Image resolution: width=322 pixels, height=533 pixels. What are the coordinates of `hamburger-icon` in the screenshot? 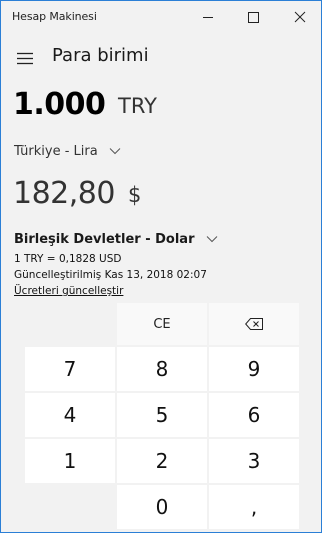 It's located at (25, 58).